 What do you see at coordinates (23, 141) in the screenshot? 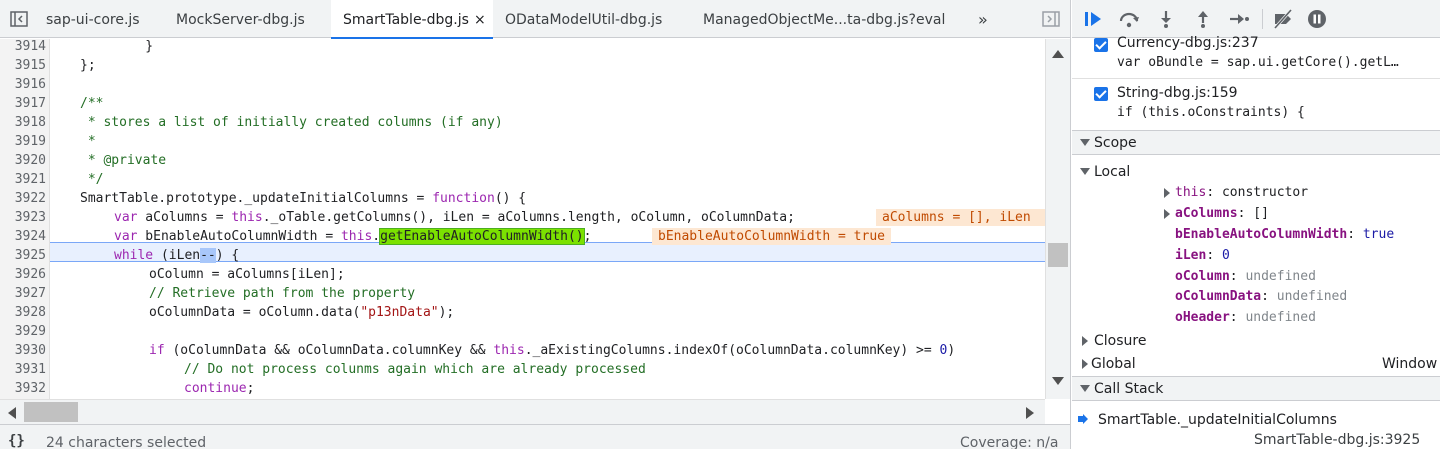
I see `line-number: 3919` at bounding box center [23, 141].